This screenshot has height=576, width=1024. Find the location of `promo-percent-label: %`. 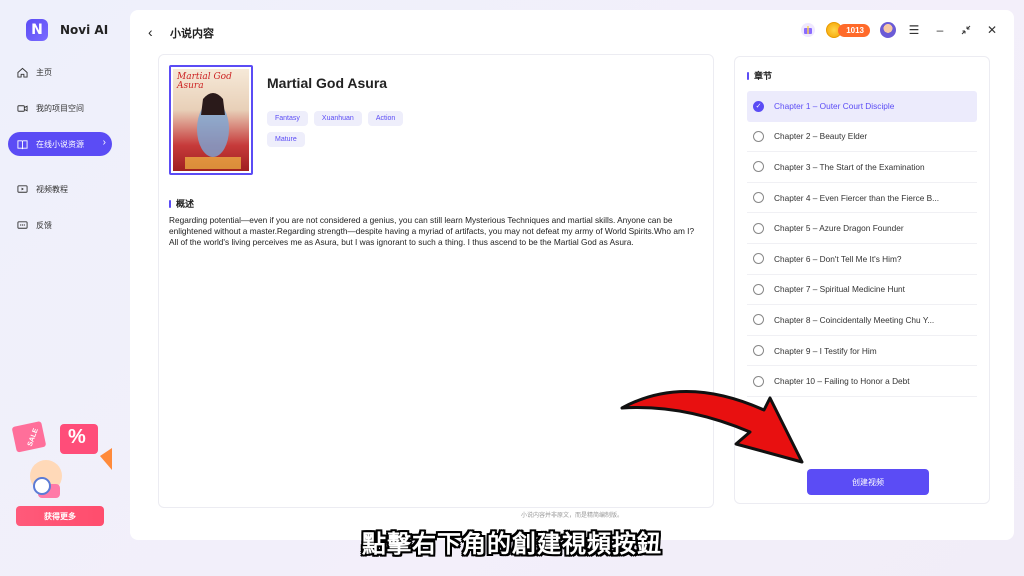

promo-percent-label: % is located at coordinates (77, 437).